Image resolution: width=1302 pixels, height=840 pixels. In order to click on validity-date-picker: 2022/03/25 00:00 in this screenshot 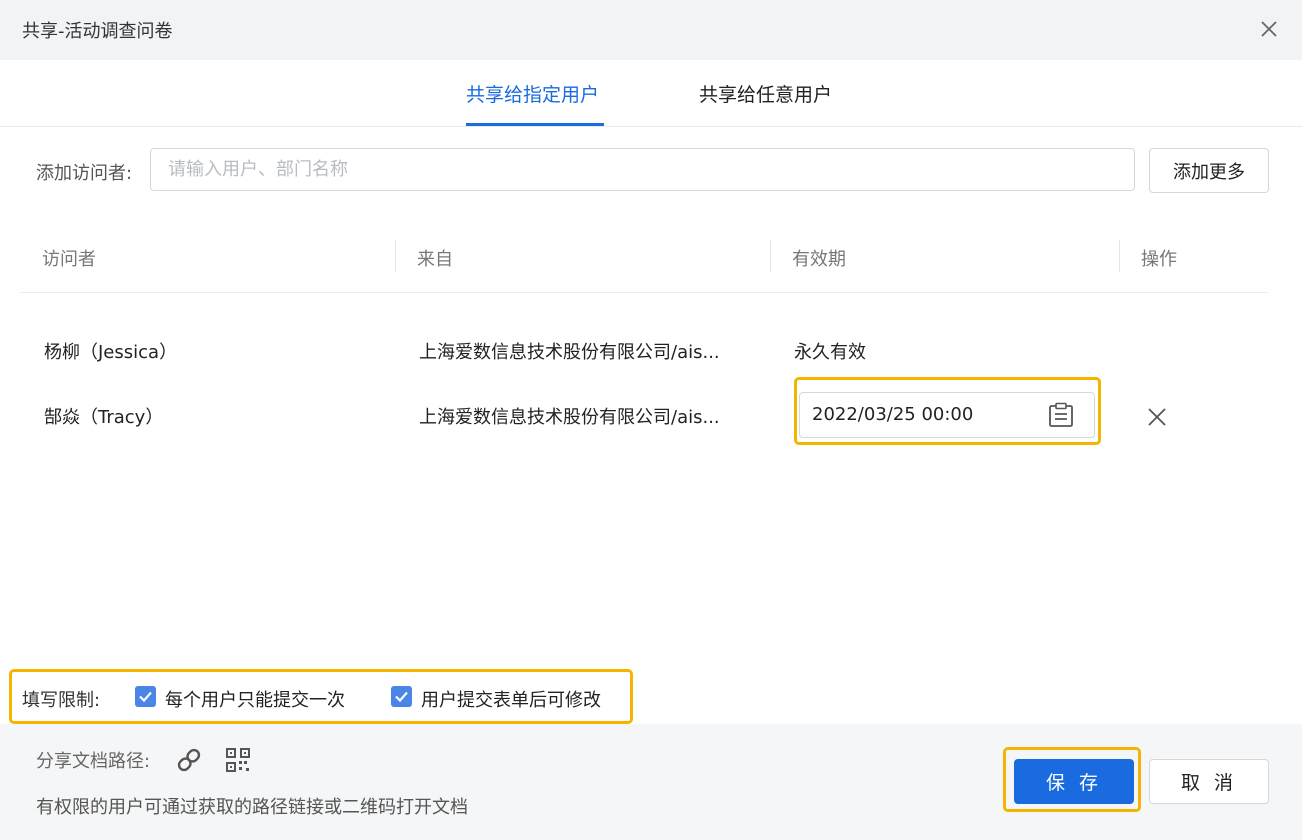, I will do `click(947, 415)`.